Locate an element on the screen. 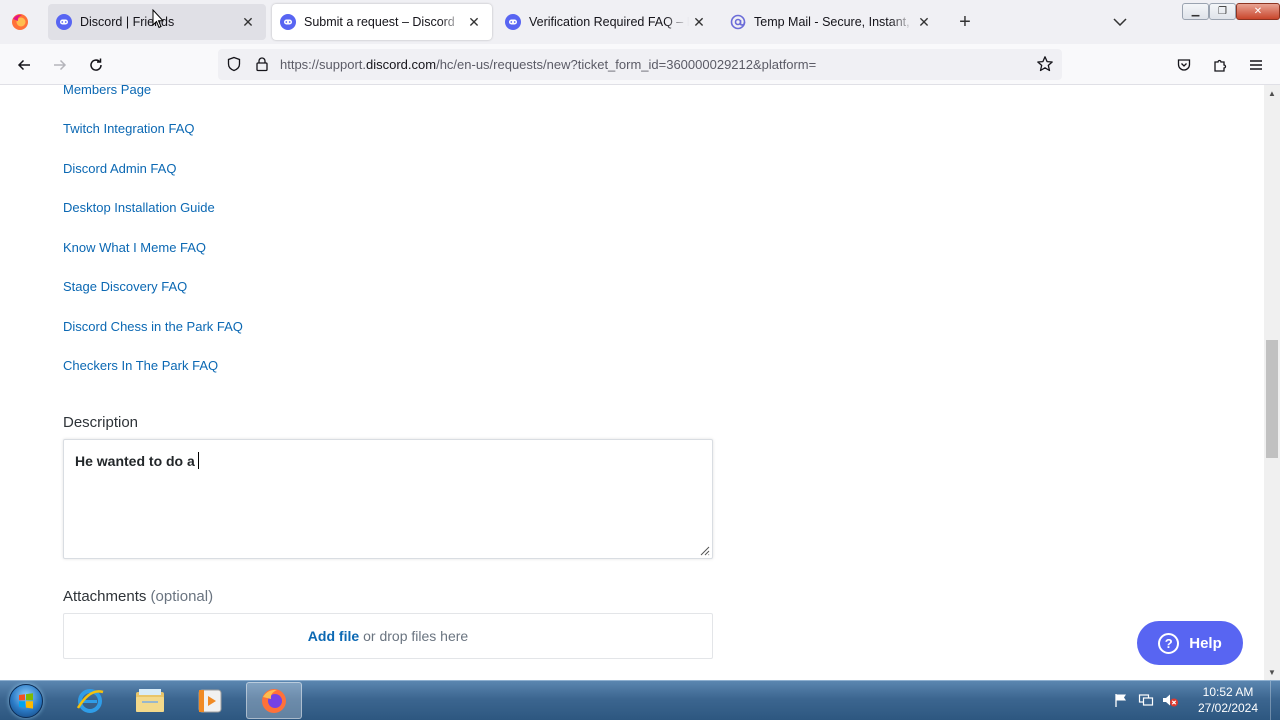 The image size is (1280, 720). firefox-menu-icon is located at coordinates (20, 22).